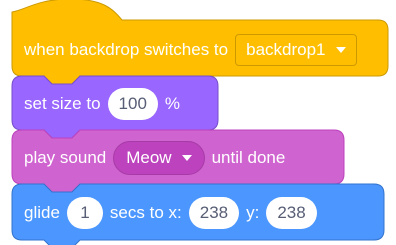 The height and width of the screenshot is (245, 396). What do you see at coordinates (62, 103) in the screenshot?
I see `set-size-label: set size to` at bounding box center [62, 103].